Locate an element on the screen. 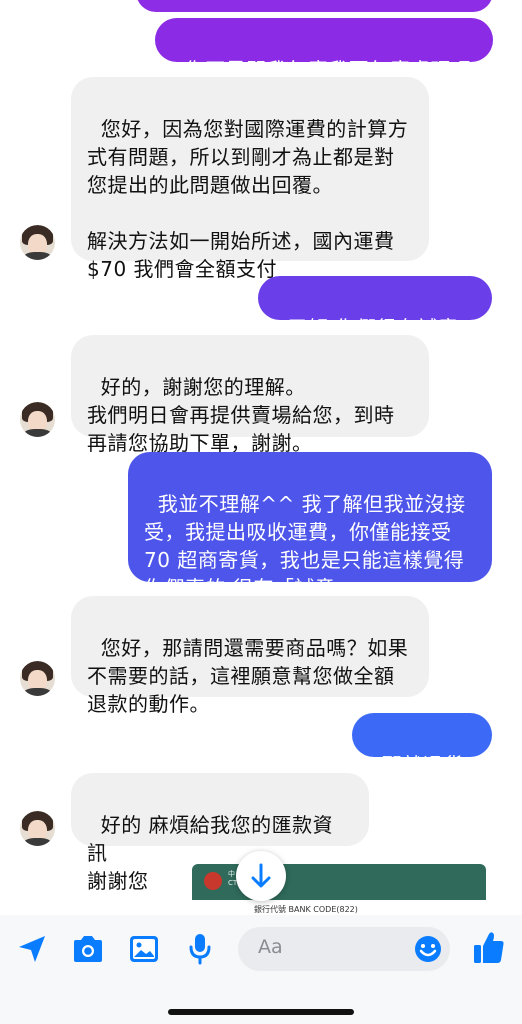 This screenshot has height=1024, width=522. home-indicator is located at coordinates (261, 1012).